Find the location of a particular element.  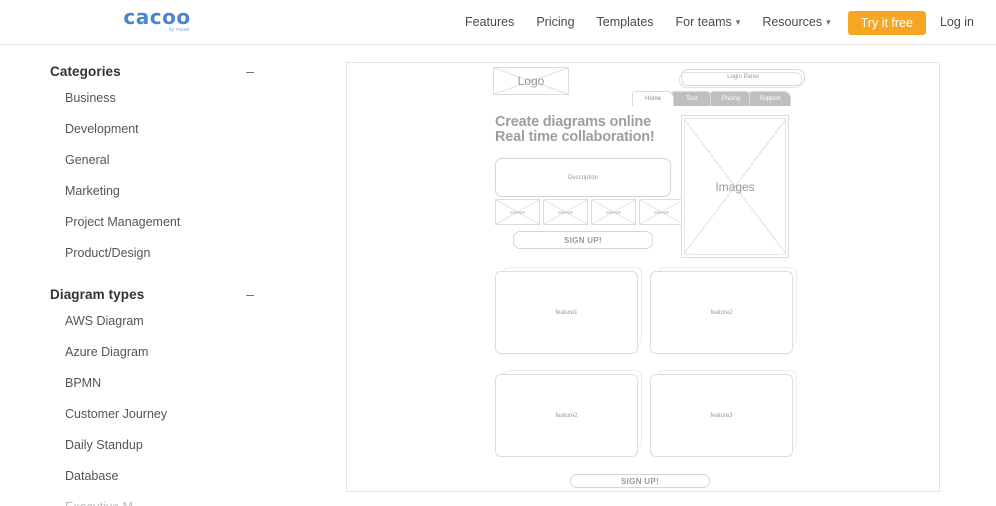

sidebar-item-bpmn: BPMN is located at coordinates (150, 383).